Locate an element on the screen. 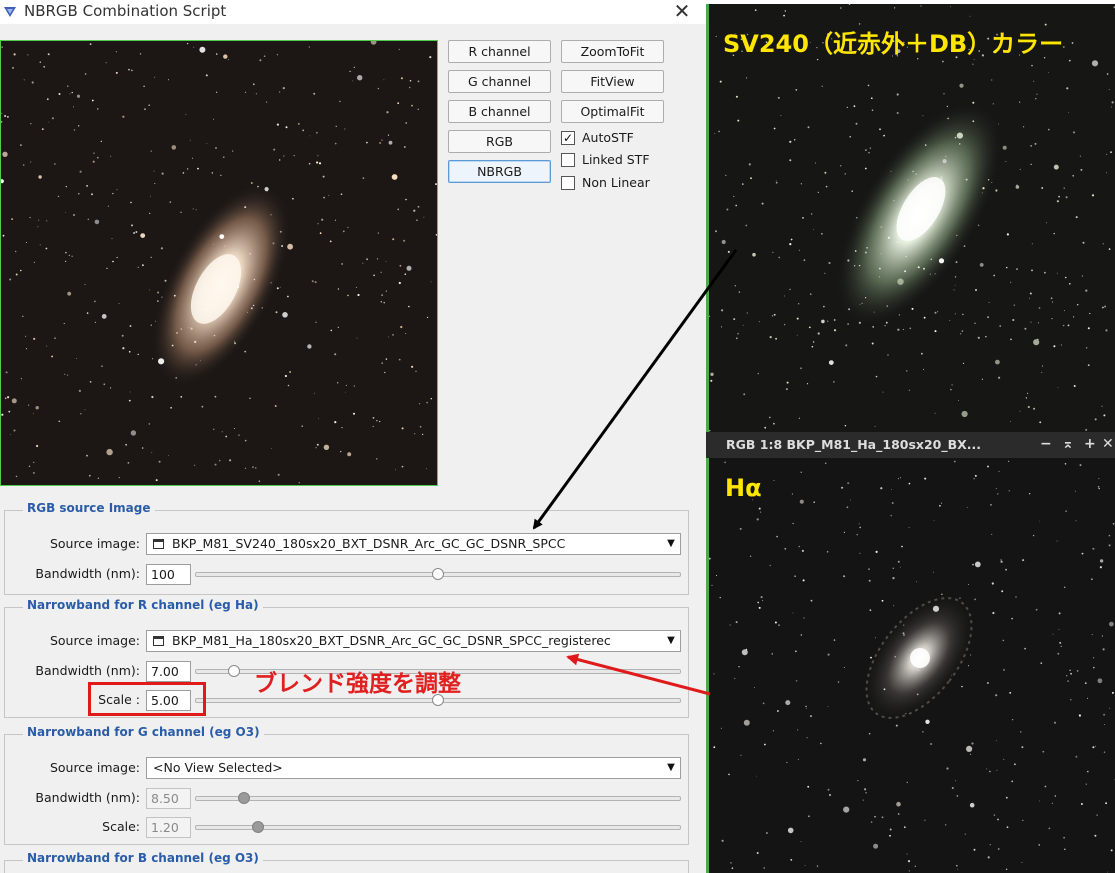 This screenshot has width=1115, height=873. nb-g-scale-slider is located at coordinates (438, 827).